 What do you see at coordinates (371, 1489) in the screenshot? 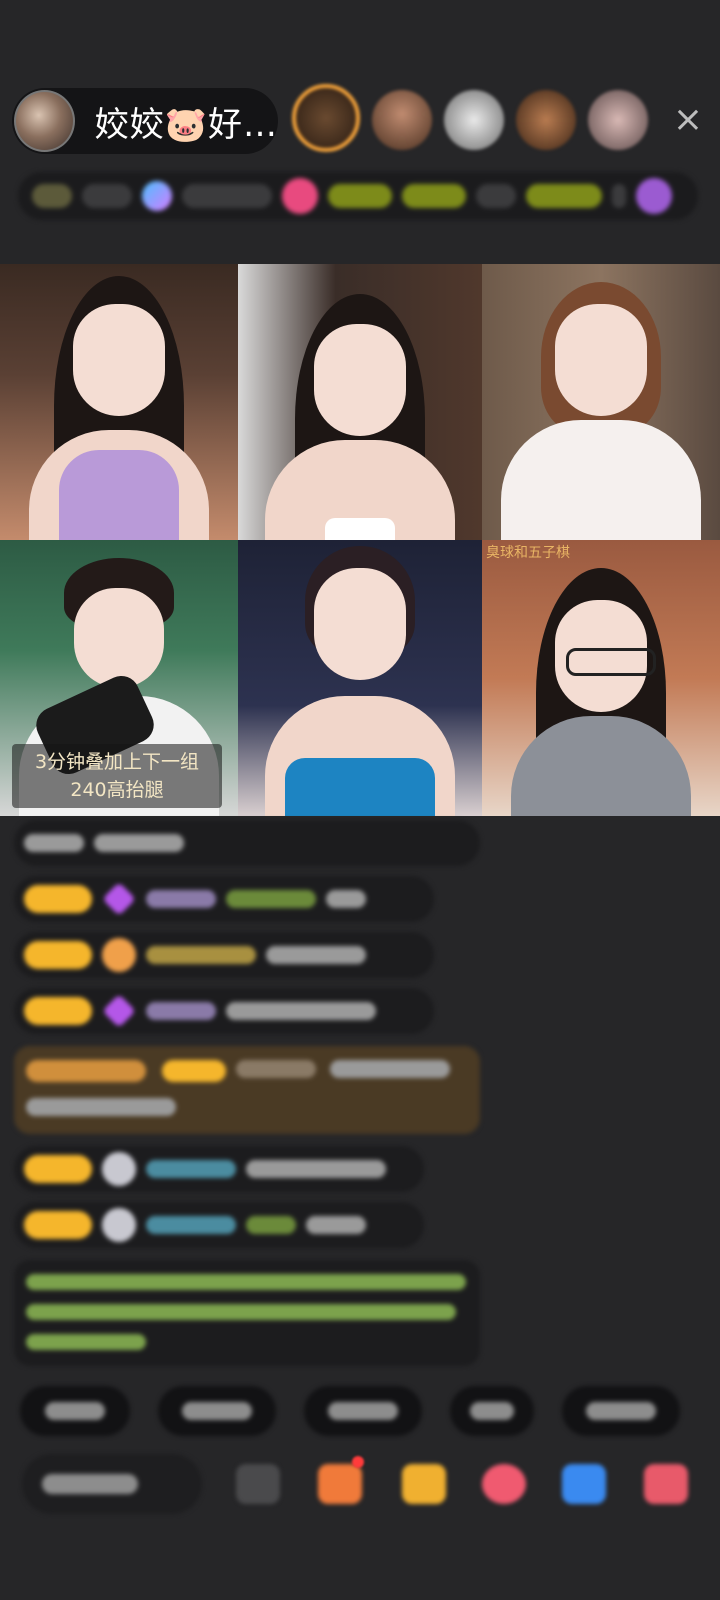
I see `bottom-toolbar` at bounding box center [371, 1489].